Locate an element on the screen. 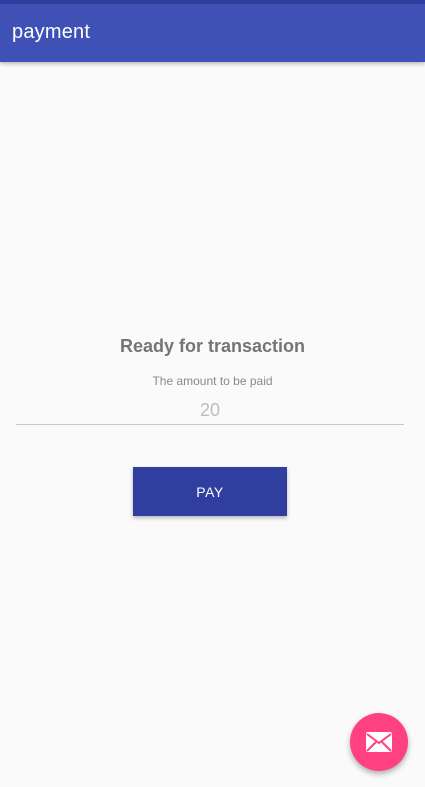 Image resolution: width=425 pixels, height=787 pixels. transaction-heading: Ready for transaction is located at coordinates (212, 346).